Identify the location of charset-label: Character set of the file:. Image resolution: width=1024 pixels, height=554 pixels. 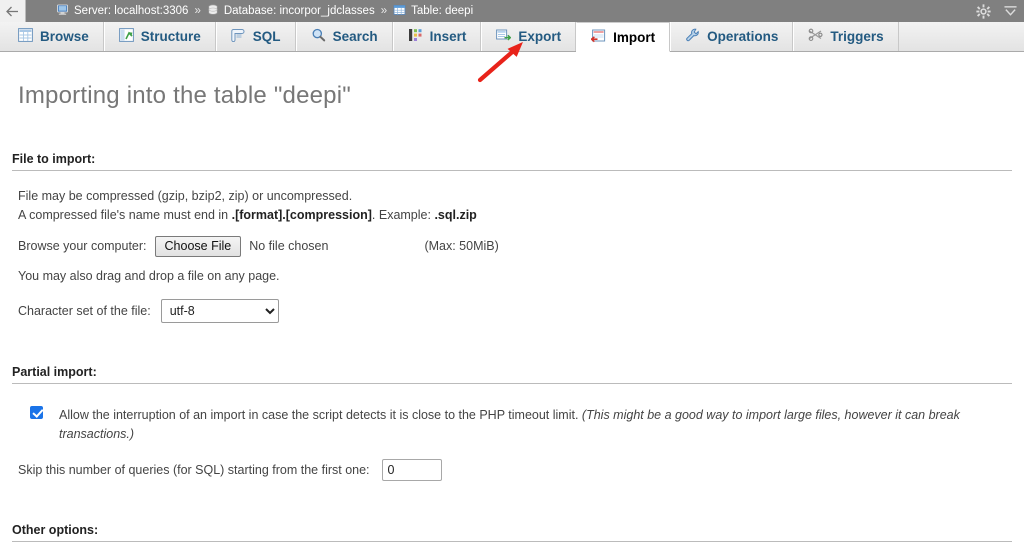
(84, 310).